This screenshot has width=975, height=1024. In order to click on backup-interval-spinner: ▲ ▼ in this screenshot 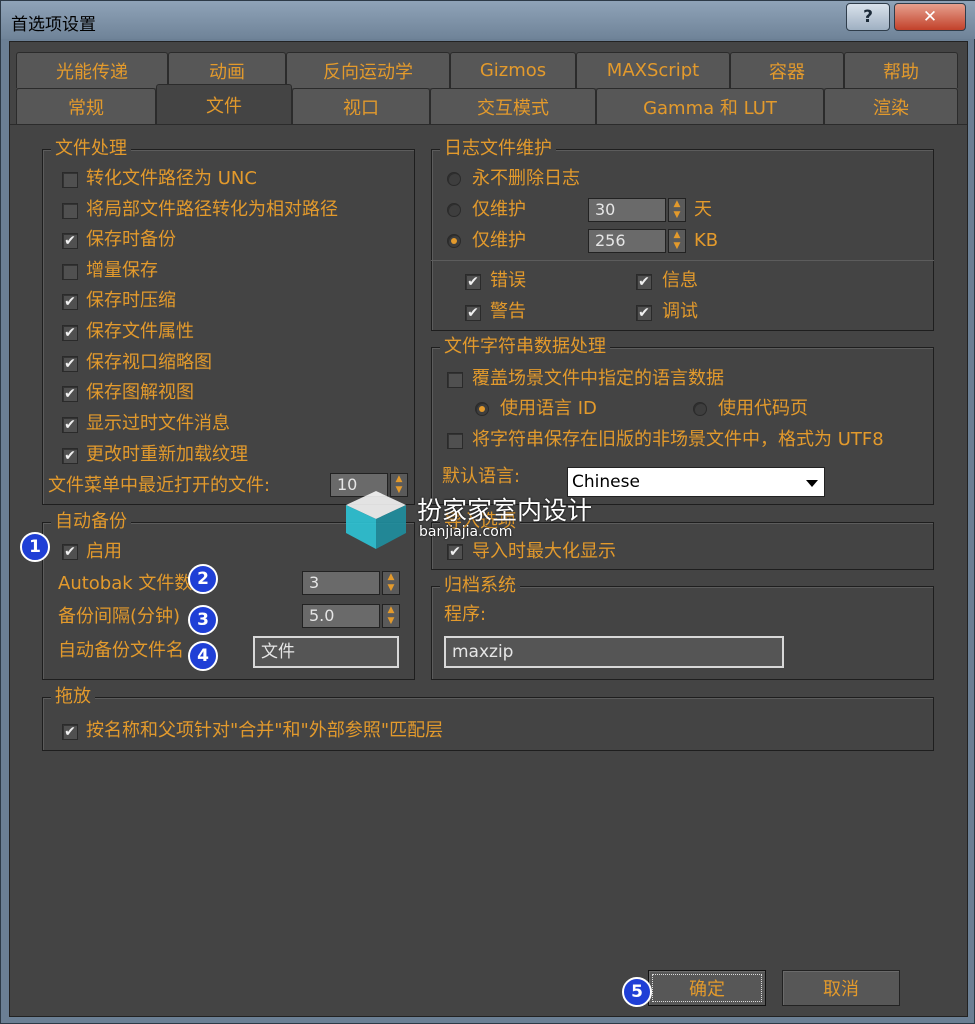, I will do `click(391, 616)`.